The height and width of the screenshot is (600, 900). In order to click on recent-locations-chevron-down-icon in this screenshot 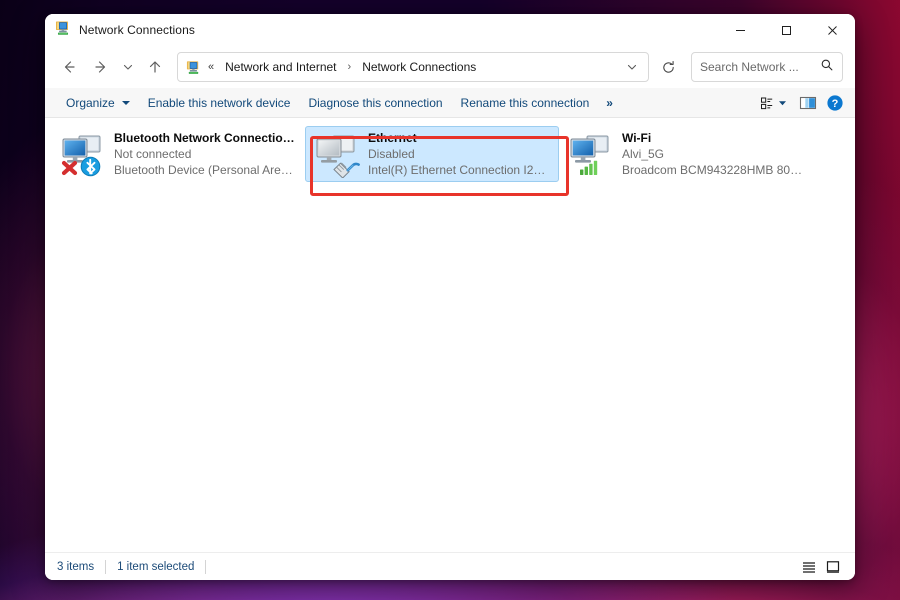, I will do `click(128, 67)`.